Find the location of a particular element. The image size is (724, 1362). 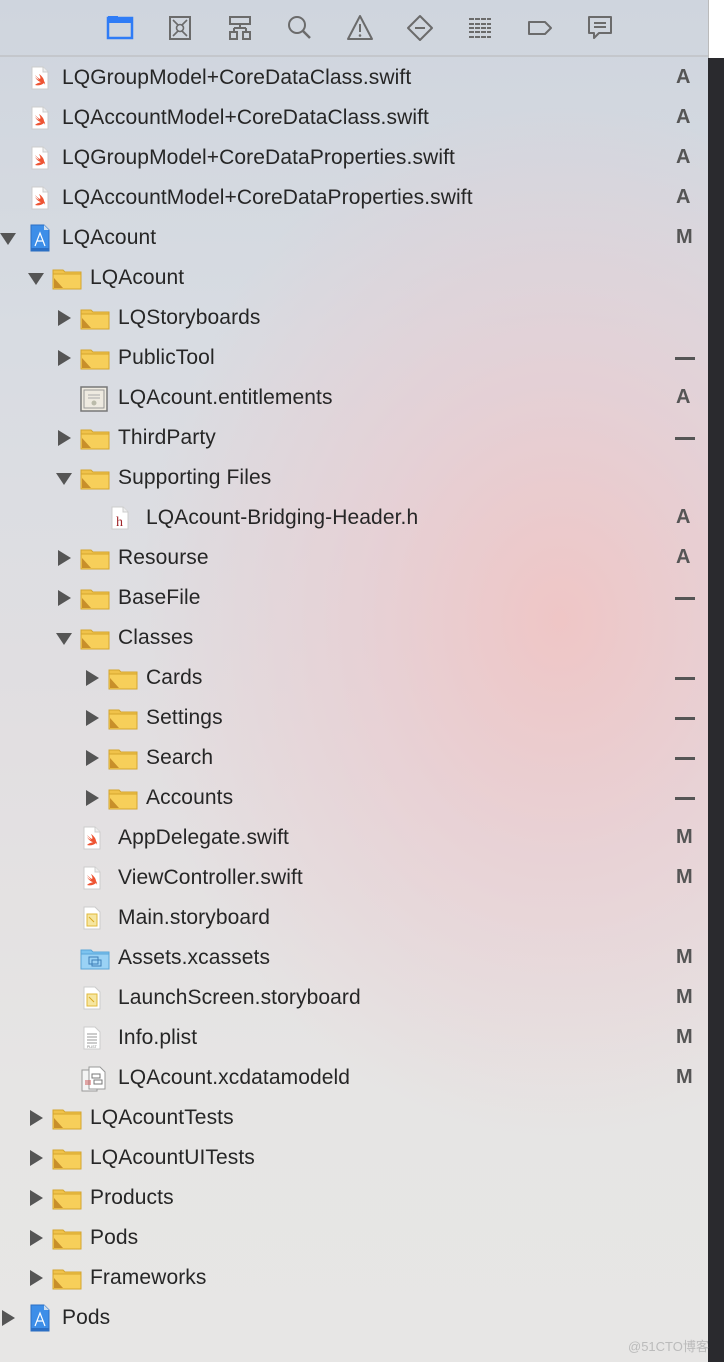

item-label: LQAcountTests is located at coordinates (162, 1117).